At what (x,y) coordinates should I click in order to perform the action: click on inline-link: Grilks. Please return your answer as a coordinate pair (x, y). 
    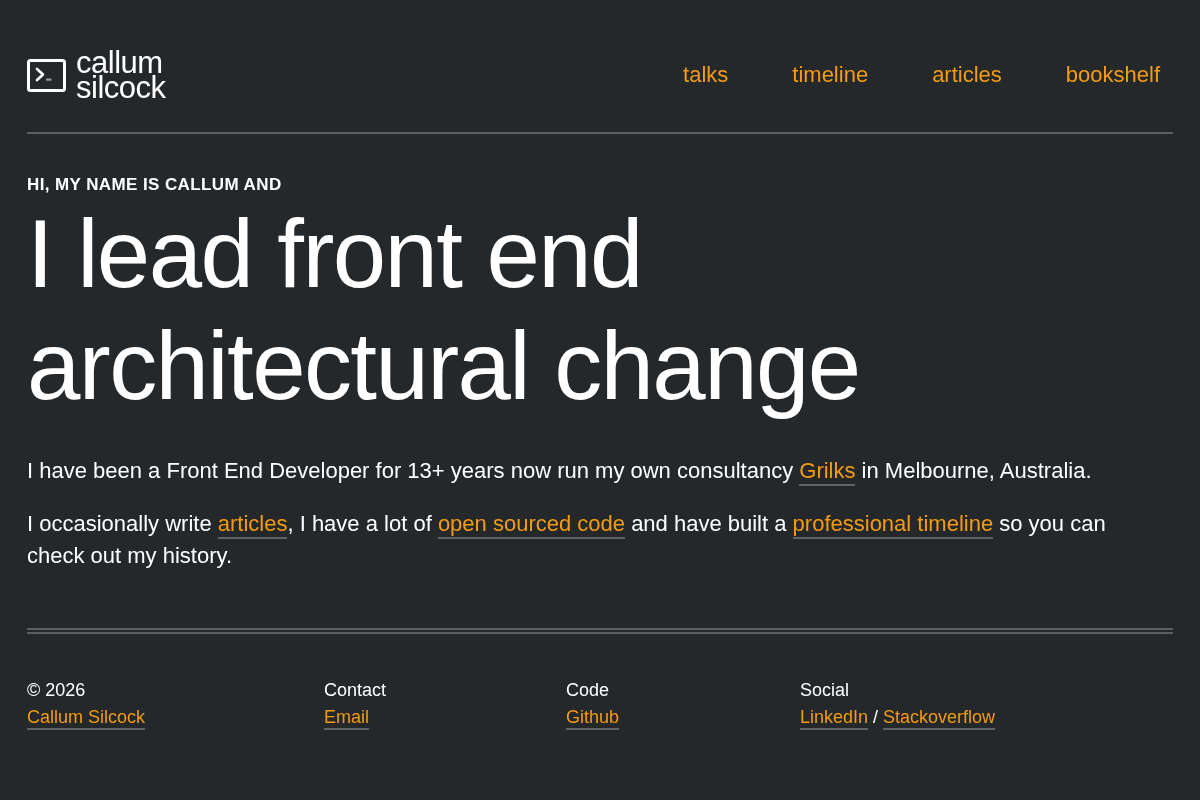
    Looking at the image, I should click on (827, 472).